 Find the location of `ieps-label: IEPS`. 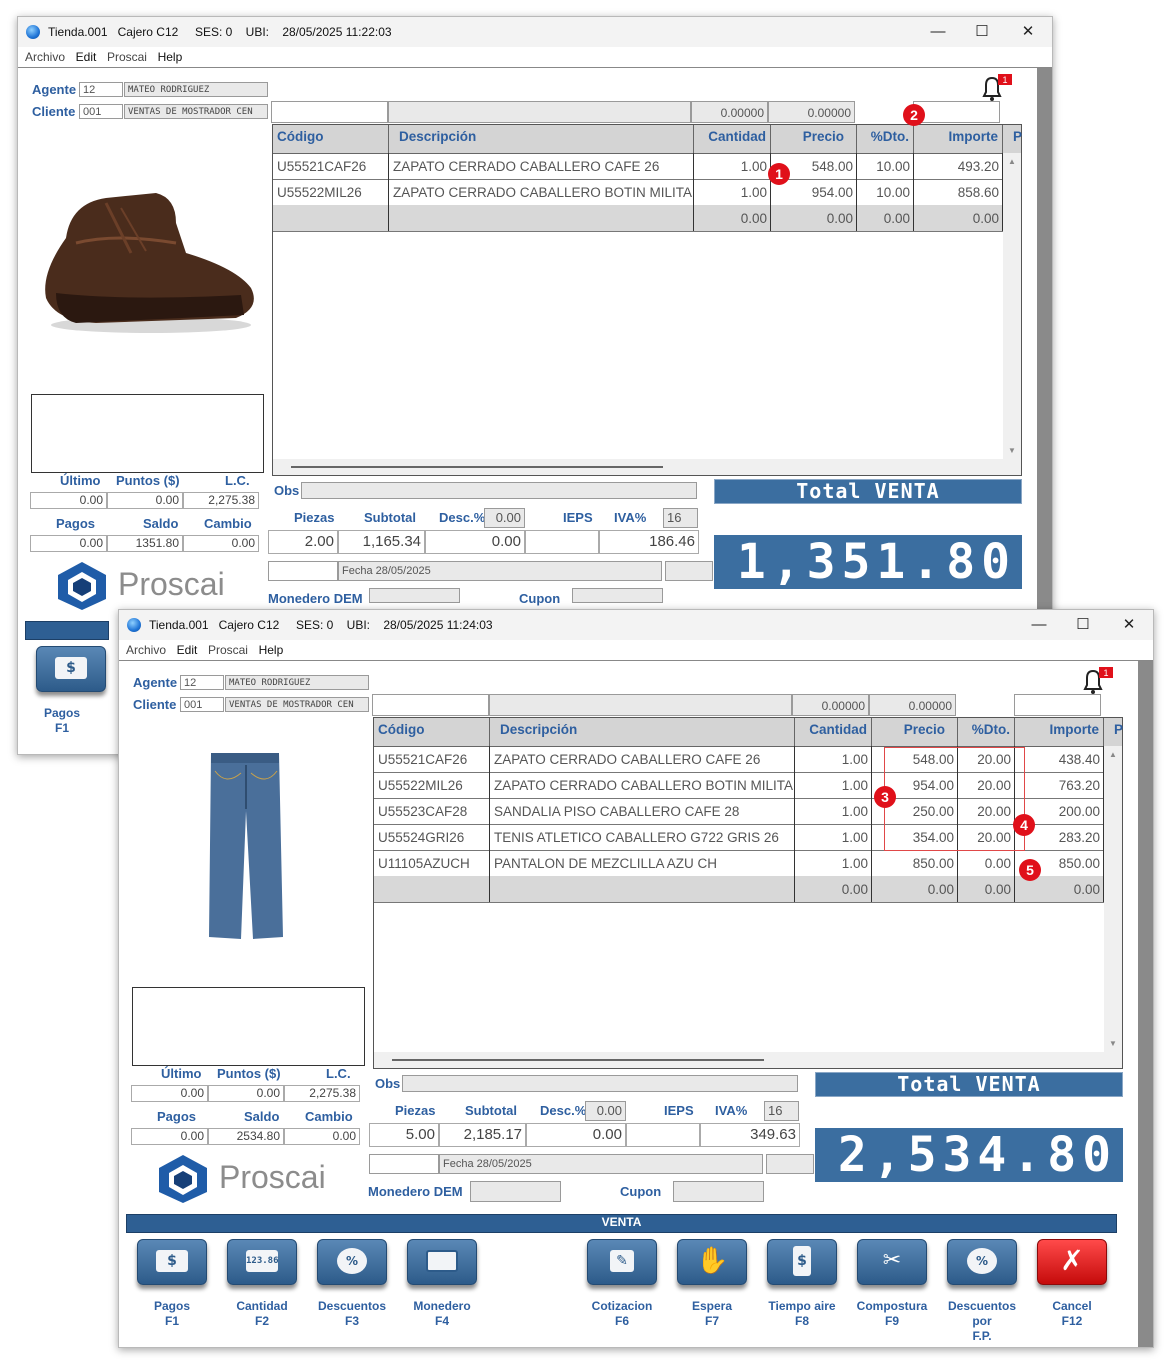

ieps-label: IEPS is located at coordinates (679, 1110).